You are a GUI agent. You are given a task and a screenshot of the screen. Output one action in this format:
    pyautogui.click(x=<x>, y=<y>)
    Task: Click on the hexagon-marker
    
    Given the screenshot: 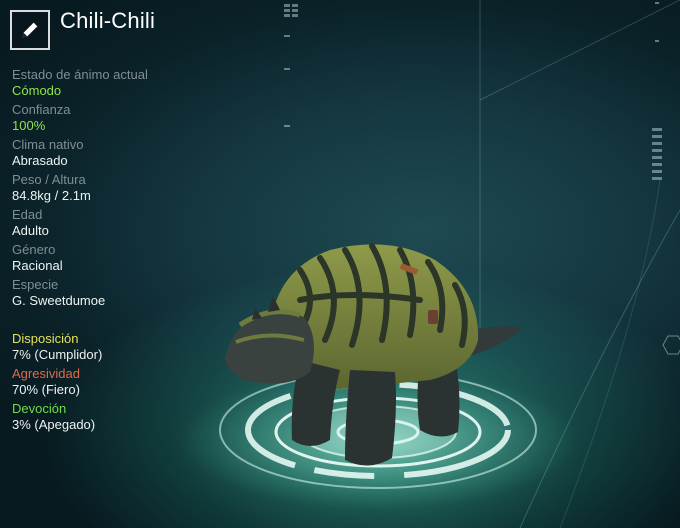 What is the action you would take?
    pyautogui.click(x=671, y=345)
    